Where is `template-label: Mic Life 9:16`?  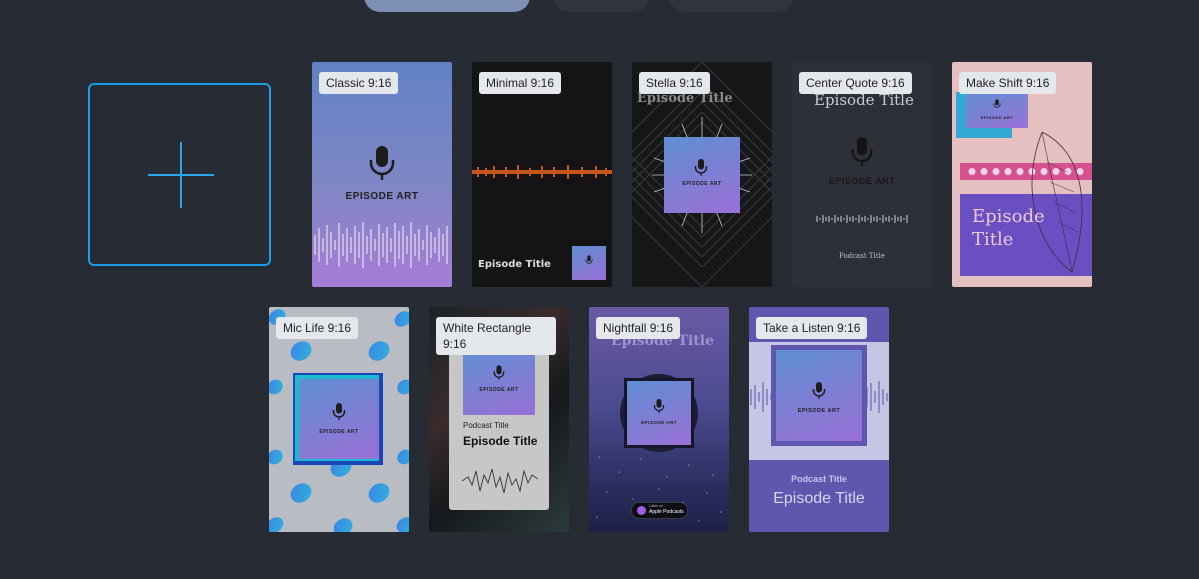
template-label: Mic Life 9:16 is located at coordinates (317, 328).